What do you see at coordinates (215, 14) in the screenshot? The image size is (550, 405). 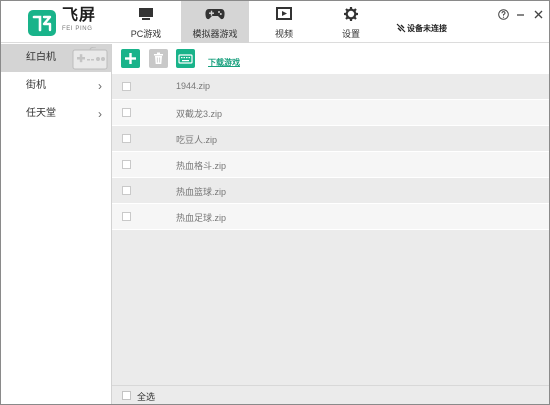 I see `gamepad-icon` at bounding box center [215, 14].